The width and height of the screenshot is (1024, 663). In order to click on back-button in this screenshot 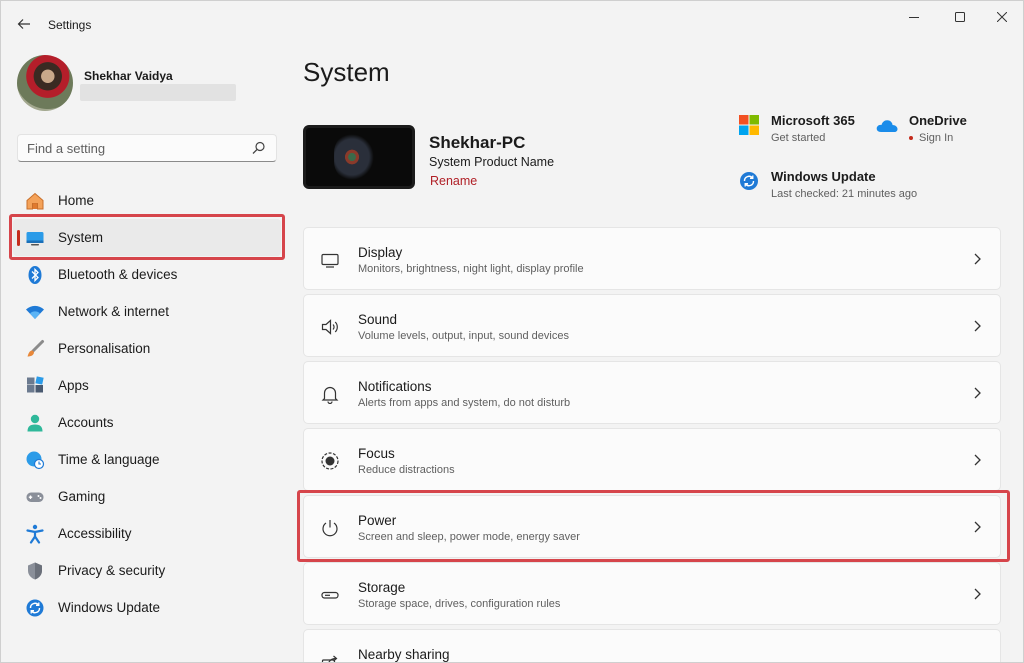, I will do `click(24, 24)`.